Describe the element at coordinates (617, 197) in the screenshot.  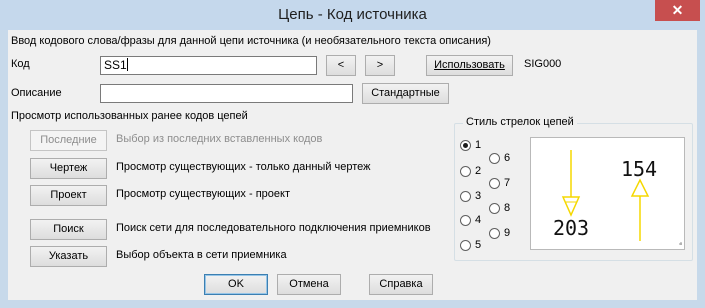
I see `arrow-preview-graphic: 203 154` at that location.